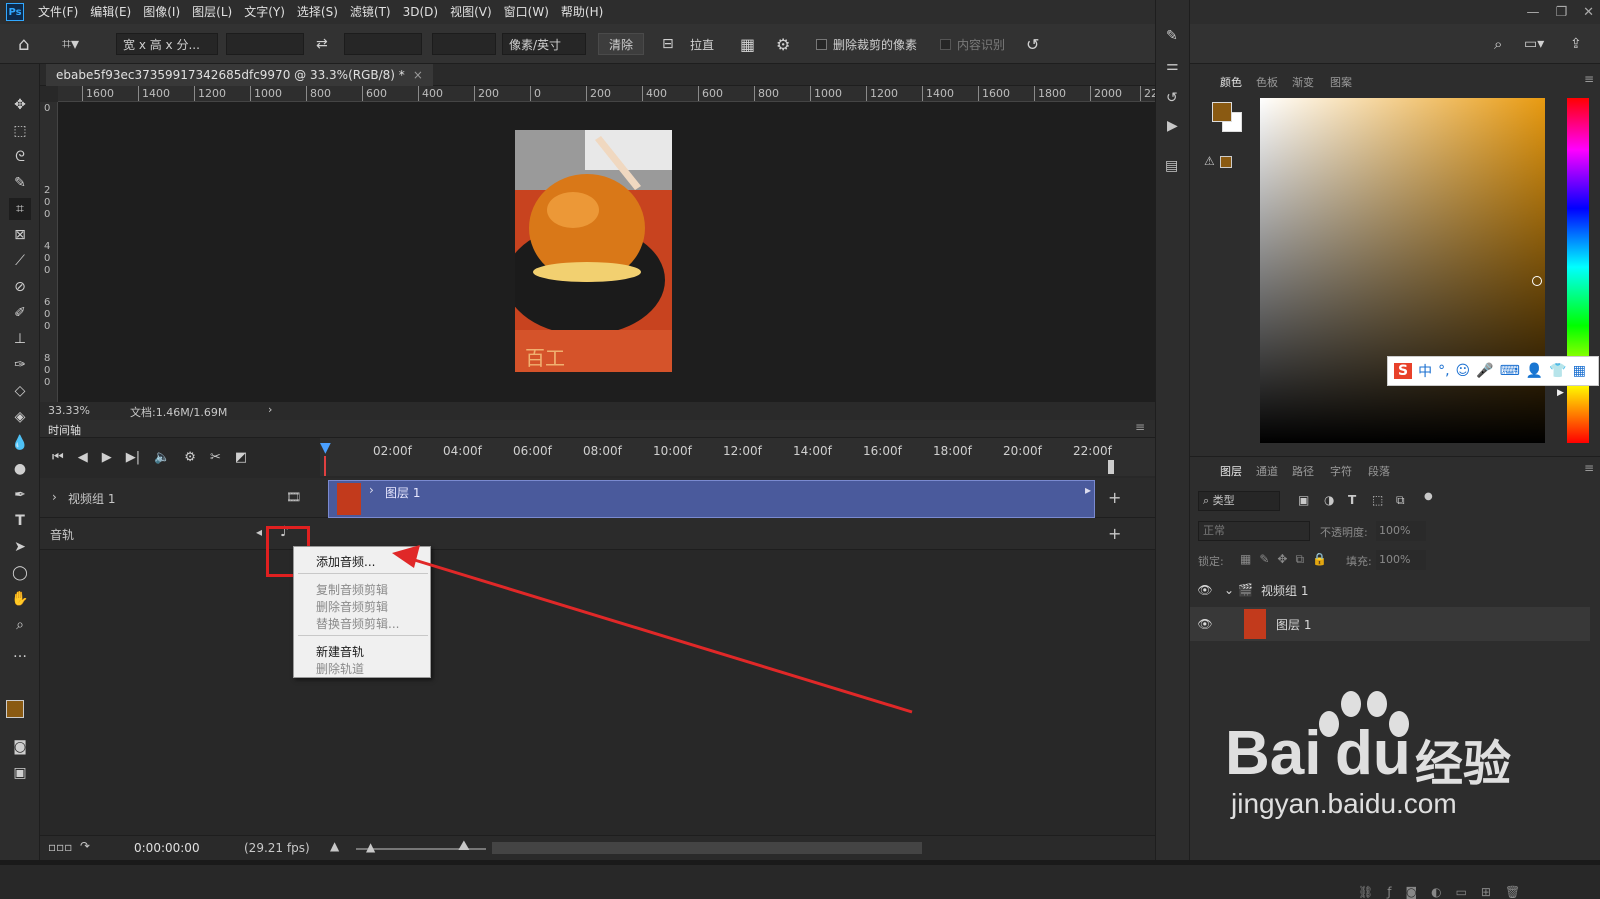 The image size is (1600, 899). What do you see at coordinates (270, 409) in the screenshot?
I see `chevron-right-icon: ›` at bounding box center [270, 409].